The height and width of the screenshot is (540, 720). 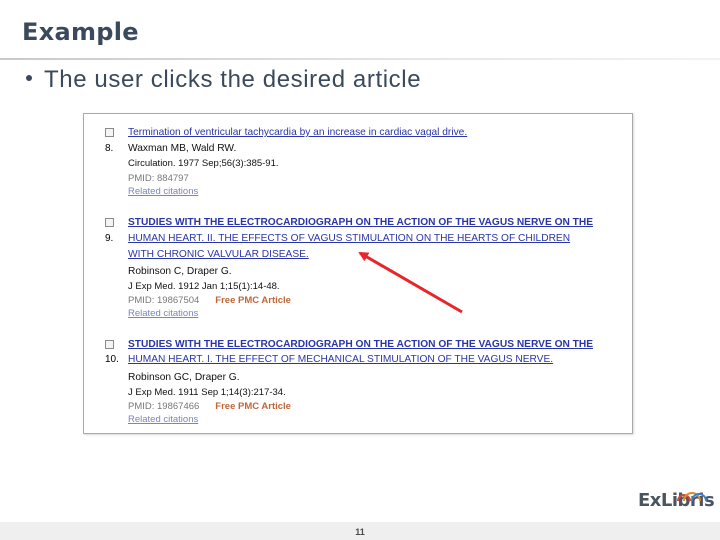 I want to click on pointer-arrow-icon, so click(x=410, y=282).